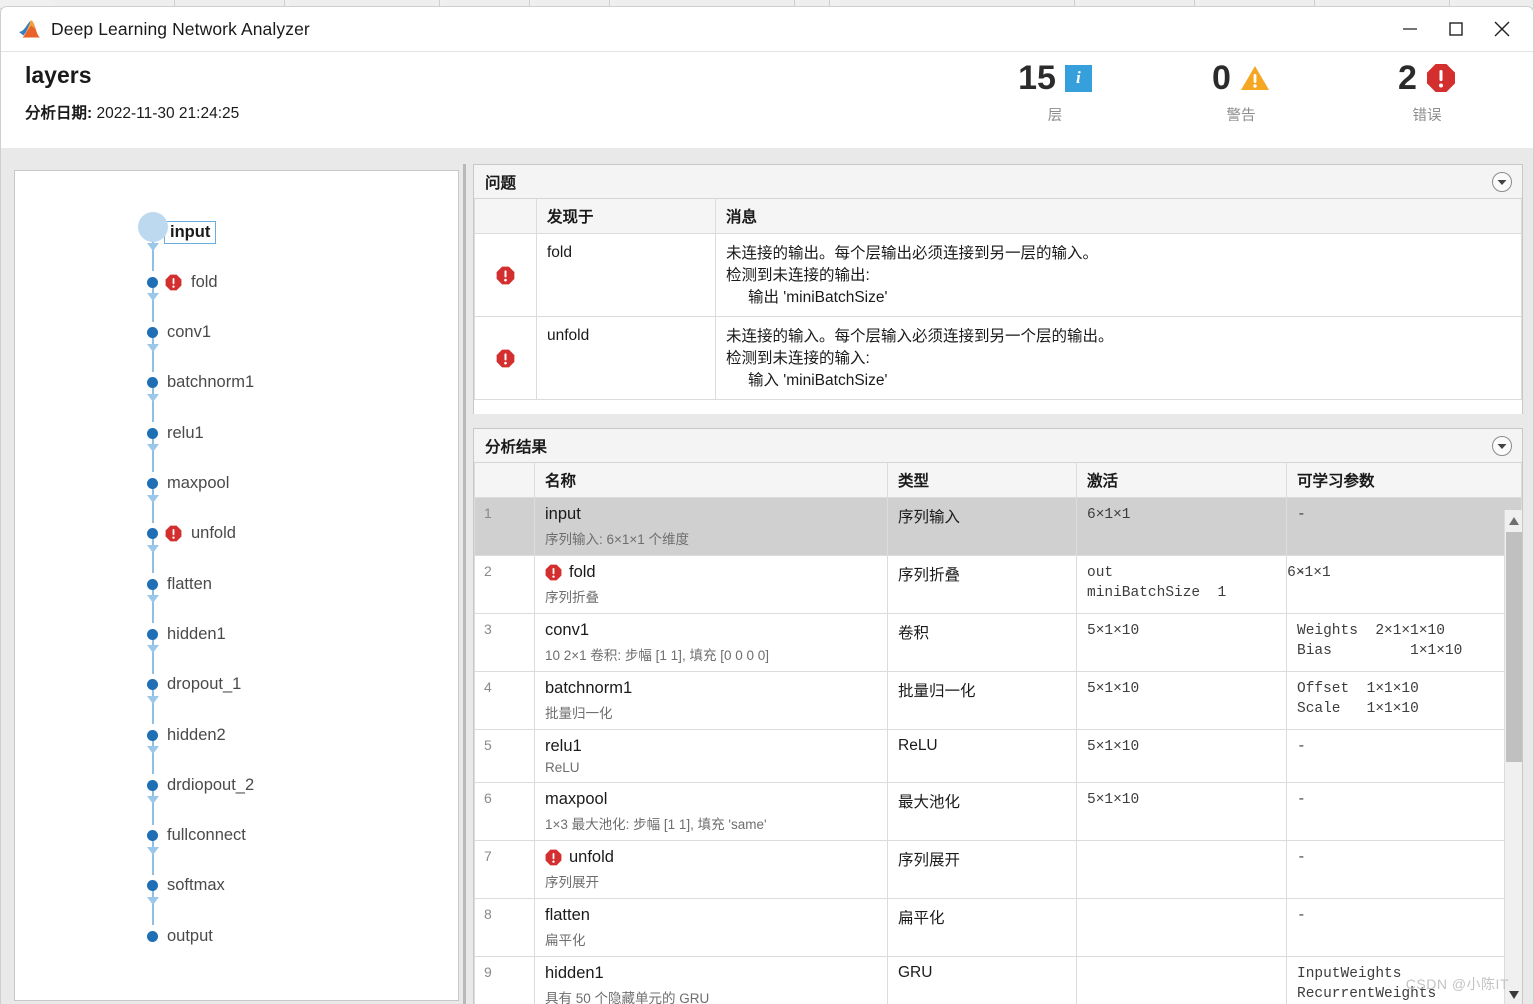 This screenshot has height=1004, width=1534. What do you see at coordinates (1037, 78) in the screenshot?
I see `layers-count: 15` at bounding box center [1037, 78].